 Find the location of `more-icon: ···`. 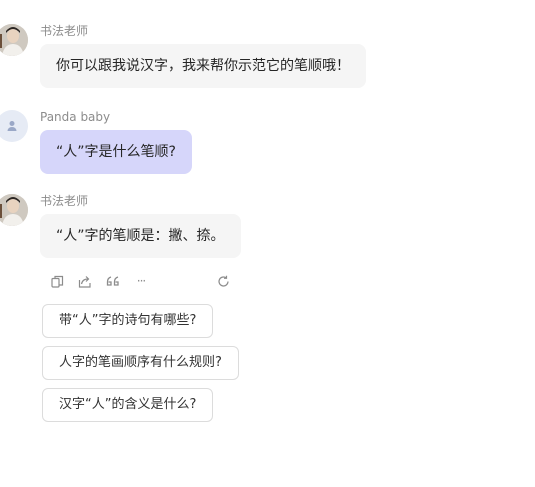

more-icon: ··· is located at coordinates (141, 281).